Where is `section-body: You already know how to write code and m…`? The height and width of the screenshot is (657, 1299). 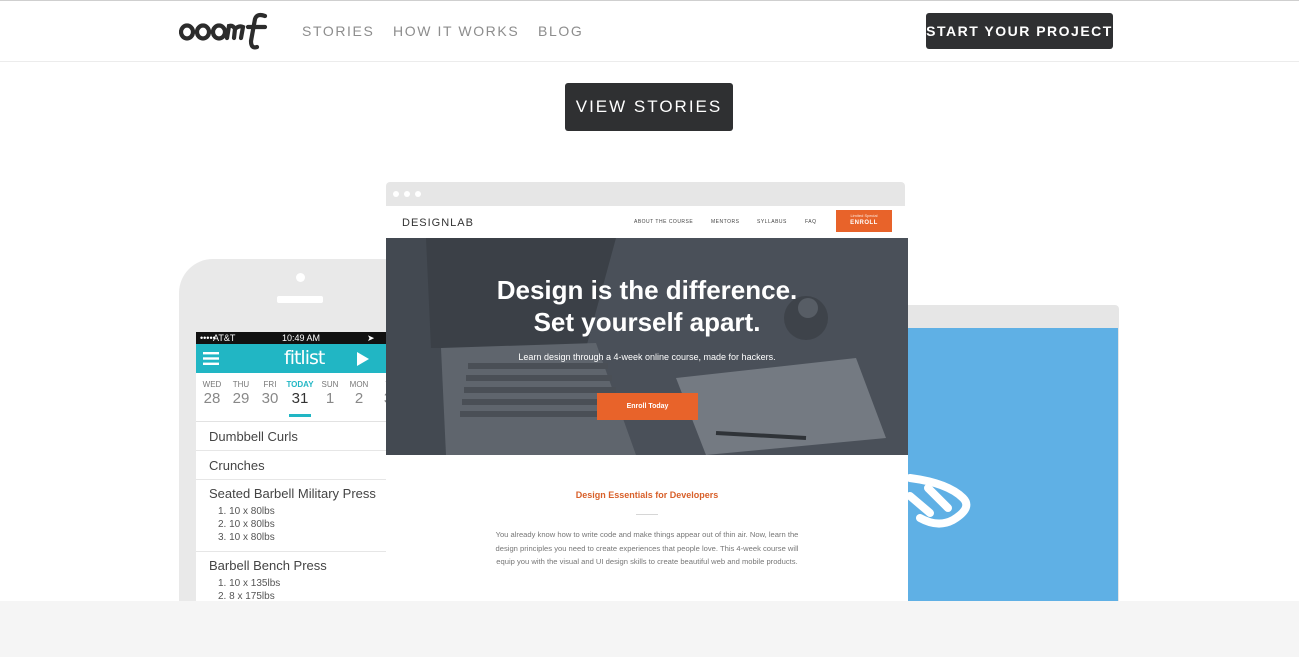
section-body: You already know how to write code and m… is located at coordinates (647, 548).